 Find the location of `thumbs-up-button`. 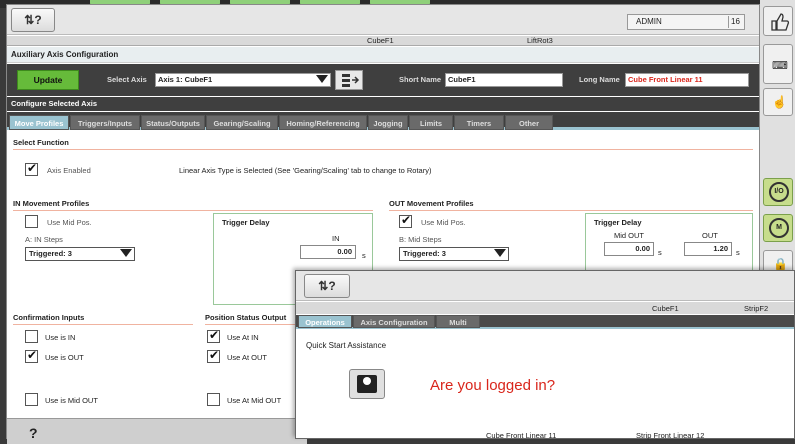

thumbs-up-button is located at coordinates (778, 21).